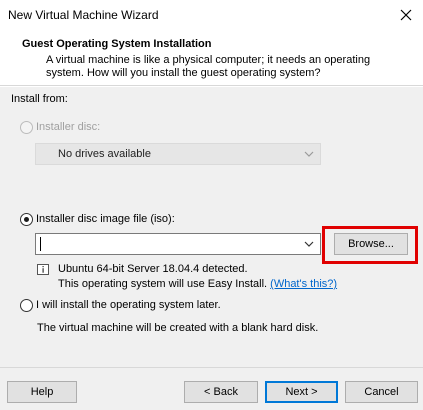 The height and width of the screenshot is (410, 423). What do you see at coordinates (39, 99) in the screenshot?
I see `install-from-label: Install from:` at bounding box center [39, 99].